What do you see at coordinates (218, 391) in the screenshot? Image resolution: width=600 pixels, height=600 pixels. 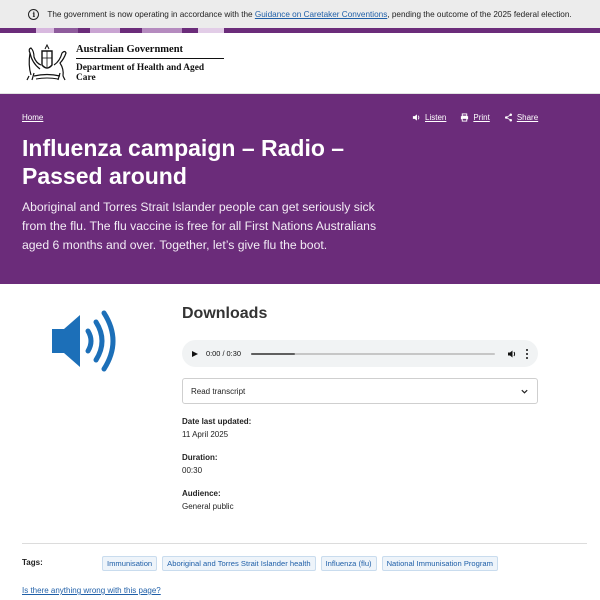 I see `read-transcript-label: Read transcript` at bounding box center [218, 391].